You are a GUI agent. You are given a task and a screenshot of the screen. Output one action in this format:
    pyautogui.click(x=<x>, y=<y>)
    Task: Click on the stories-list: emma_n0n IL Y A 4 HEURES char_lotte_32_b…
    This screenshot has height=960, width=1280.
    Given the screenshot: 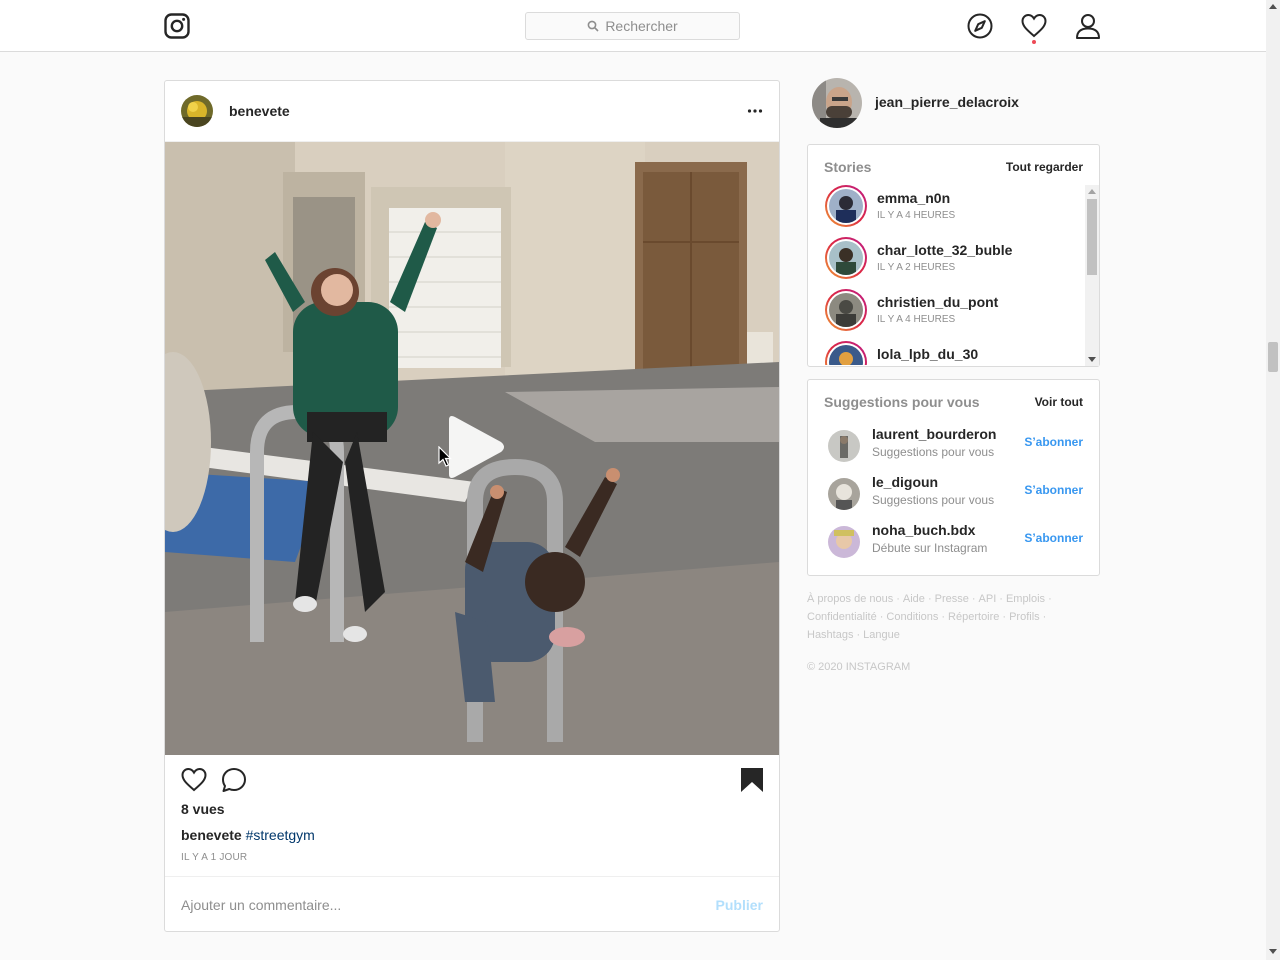 What is the action you would take?
    pyautogui.click(x=946, y=275)
    